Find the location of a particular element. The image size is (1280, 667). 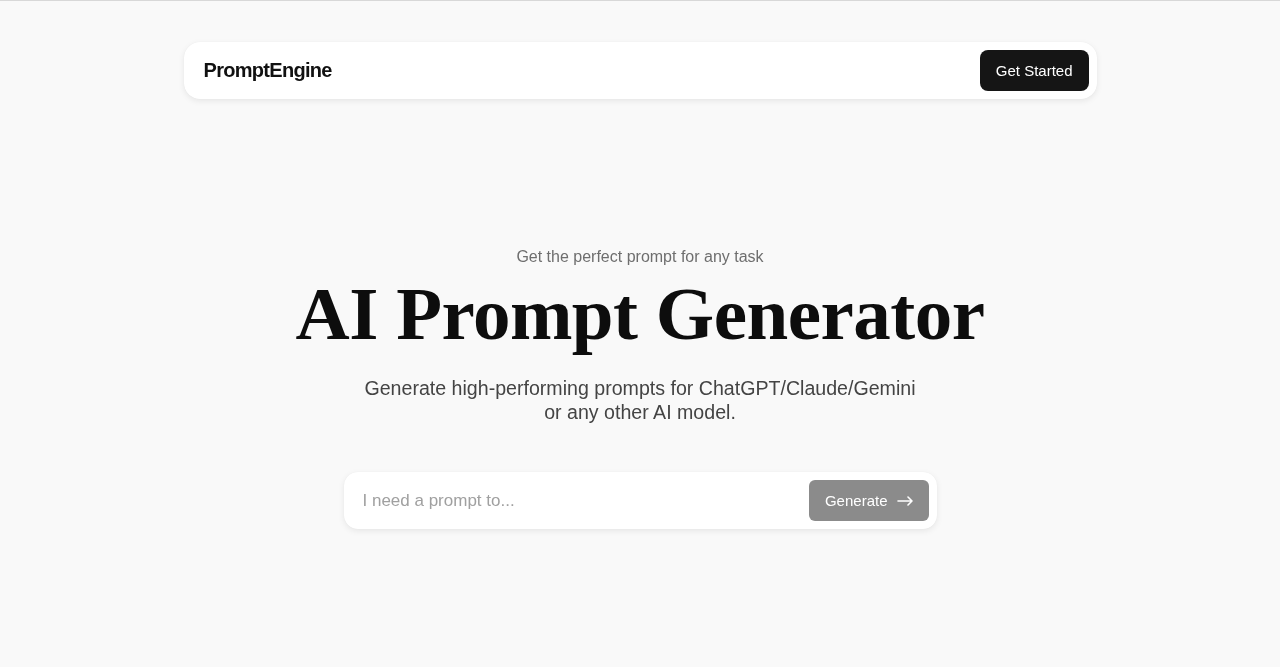

hero-title: AI Prompt Generator is located at coordinates (640, 314).